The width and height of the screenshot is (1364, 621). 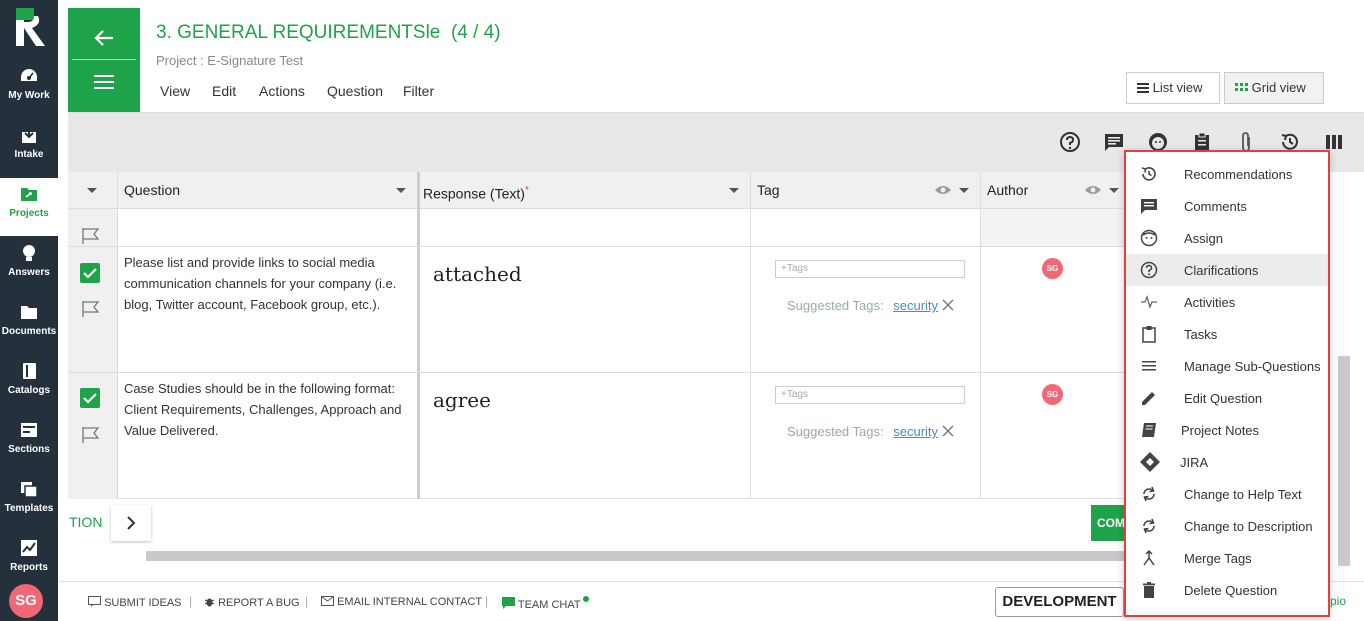 I want to click on nav-item-intake: Intake, so click(x=29, y=148).